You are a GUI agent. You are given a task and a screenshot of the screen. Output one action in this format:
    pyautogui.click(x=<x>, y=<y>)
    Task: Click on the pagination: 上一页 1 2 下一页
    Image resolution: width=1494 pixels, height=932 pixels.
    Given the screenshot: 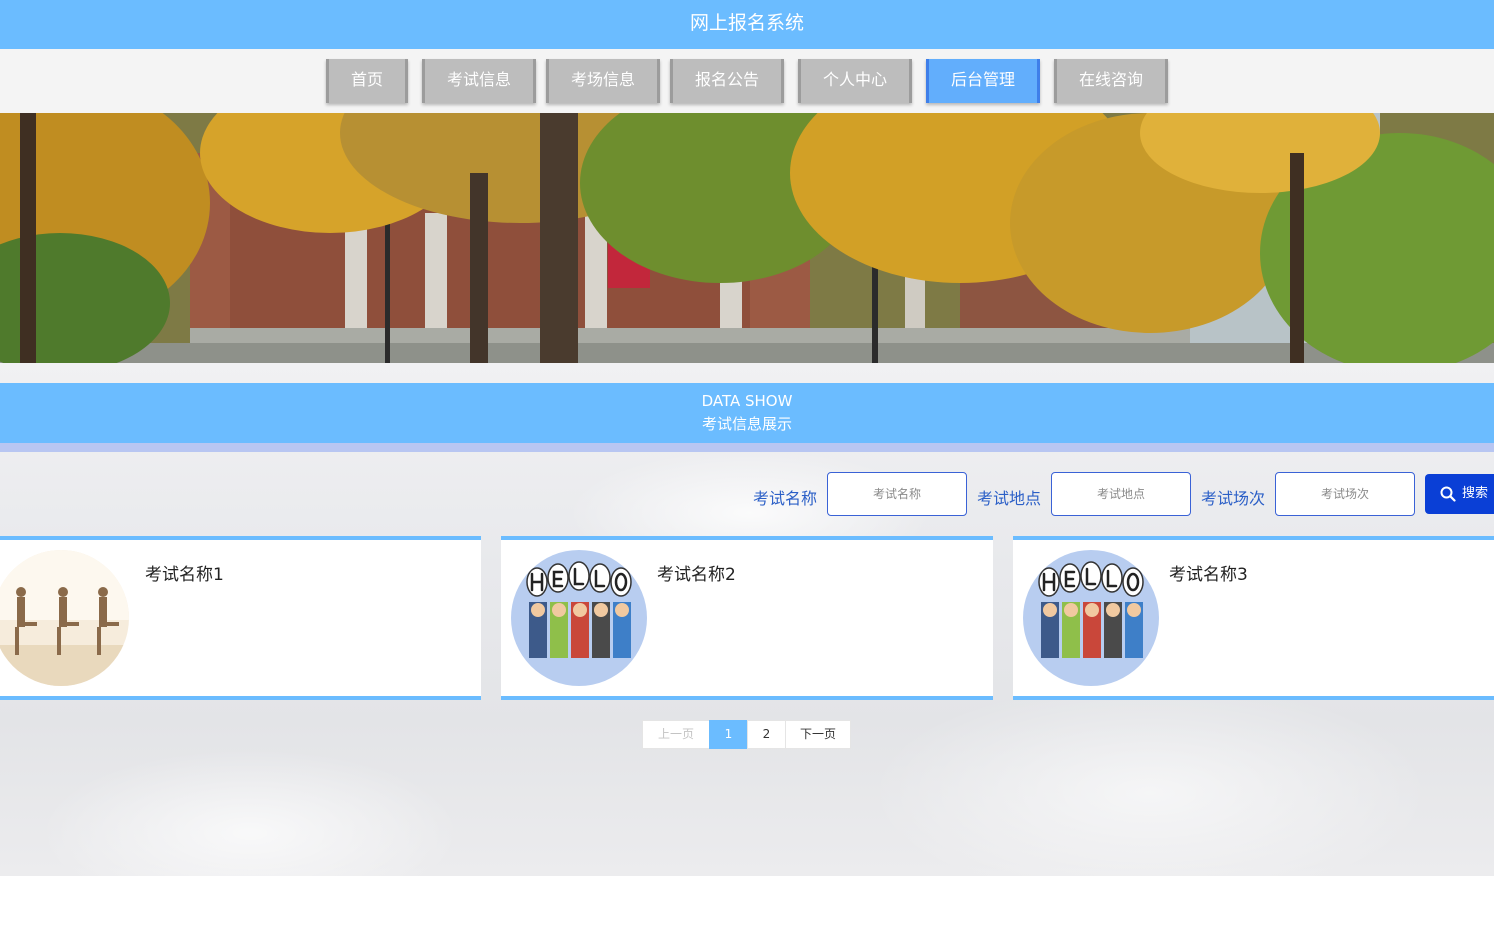 What is the action you would take?
    pyautogui.click(x=746, y=734)
    